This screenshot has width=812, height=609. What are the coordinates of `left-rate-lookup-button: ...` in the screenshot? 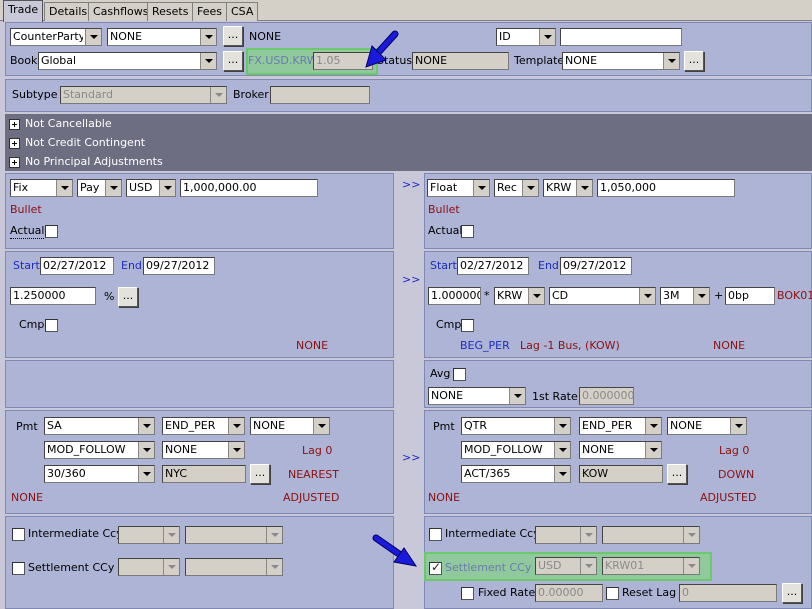 It's located at (128, 297).